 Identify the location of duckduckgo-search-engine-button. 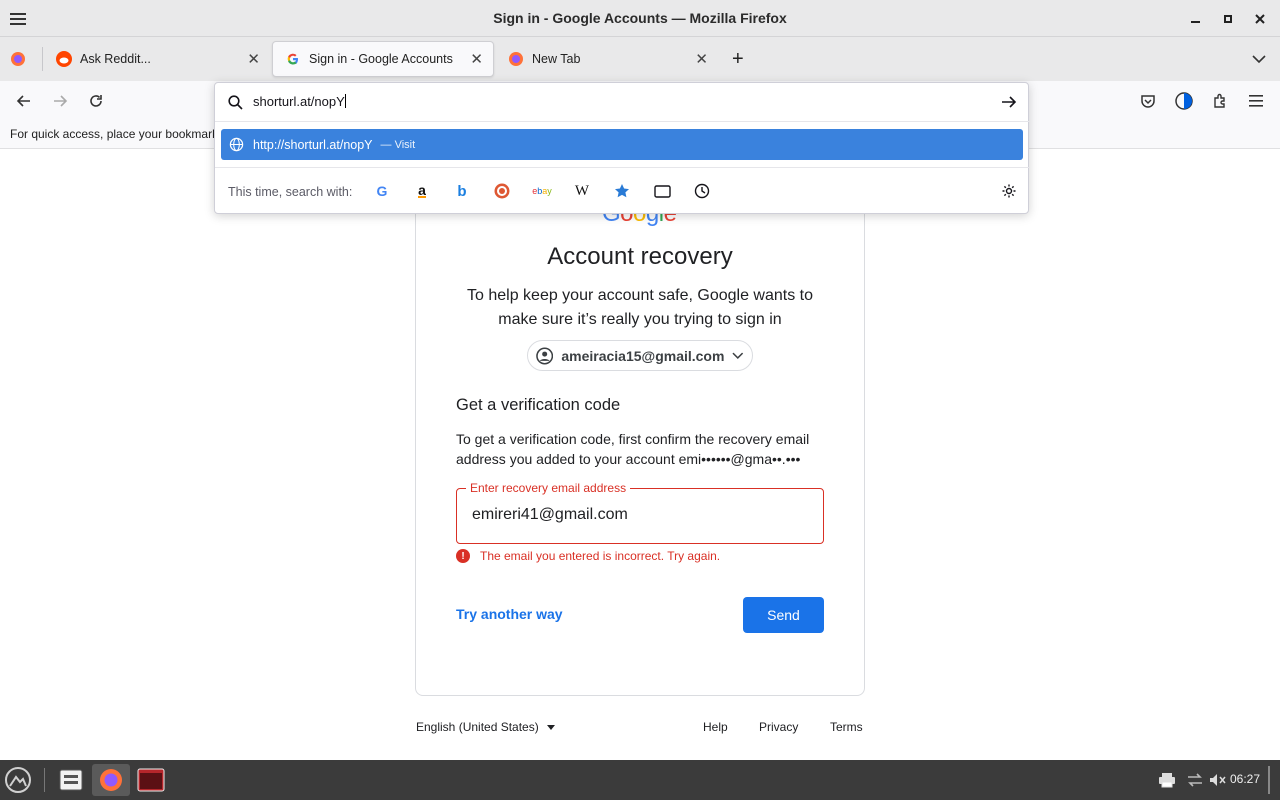
(502, 191).